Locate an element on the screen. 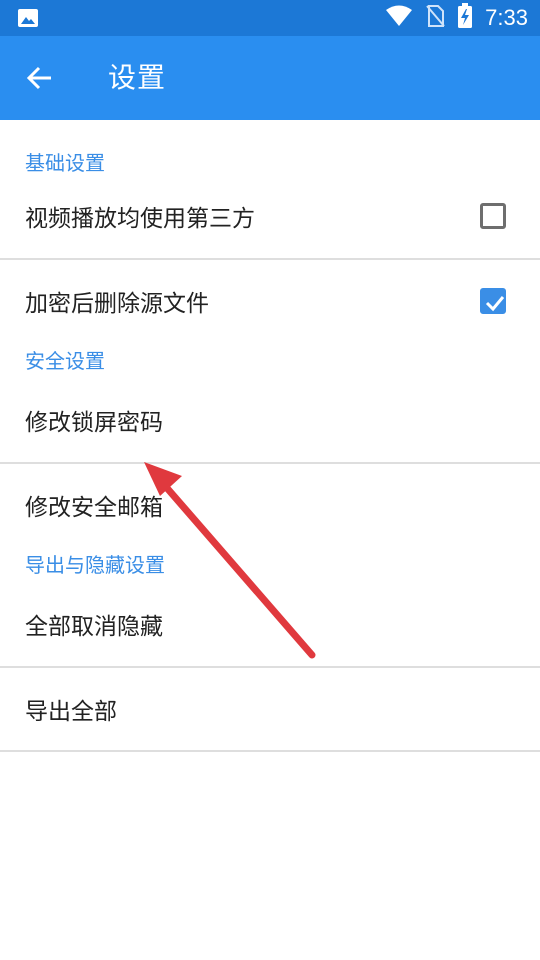  status-time: 7:33 is located at coordinates (506, 17).